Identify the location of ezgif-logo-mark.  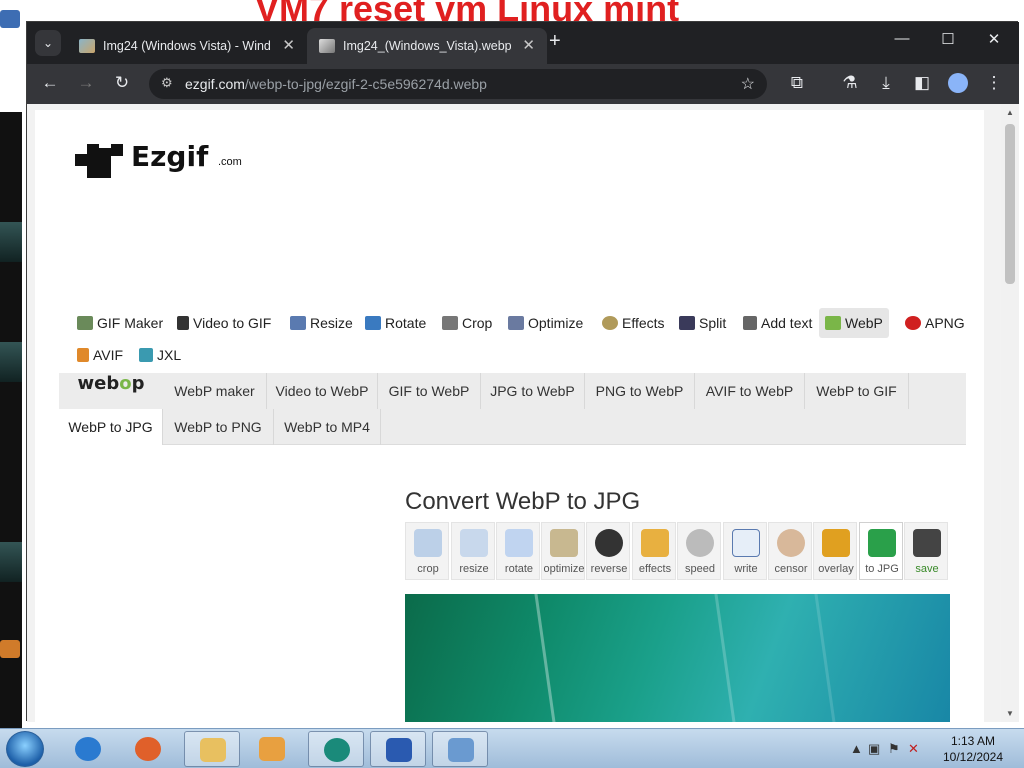
(99, 161).